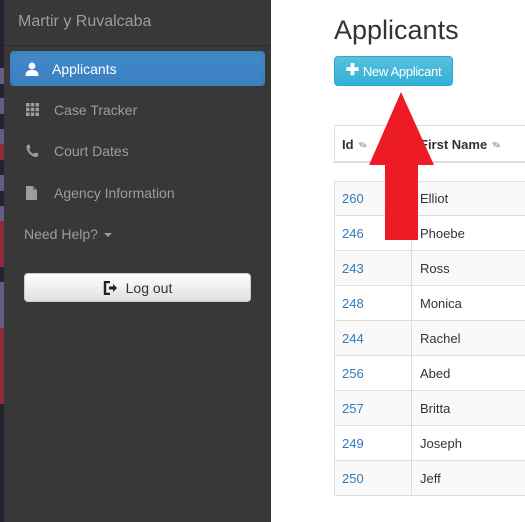 This screenshot has width=525, height=522. Describe the element at coordinates (441, 443) in the screenshot. I see `applicant-first-name: Joseph` at that location.